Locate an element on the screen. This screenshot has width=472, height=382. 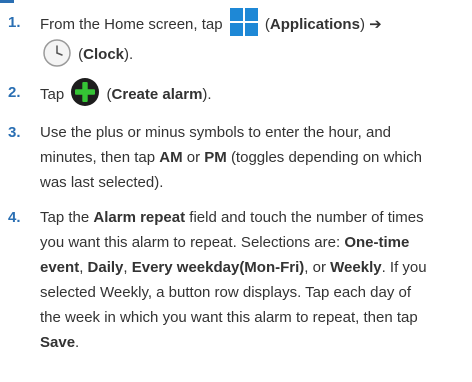
step-3-line-3: was last selected). is located at coordinates (102, 182).